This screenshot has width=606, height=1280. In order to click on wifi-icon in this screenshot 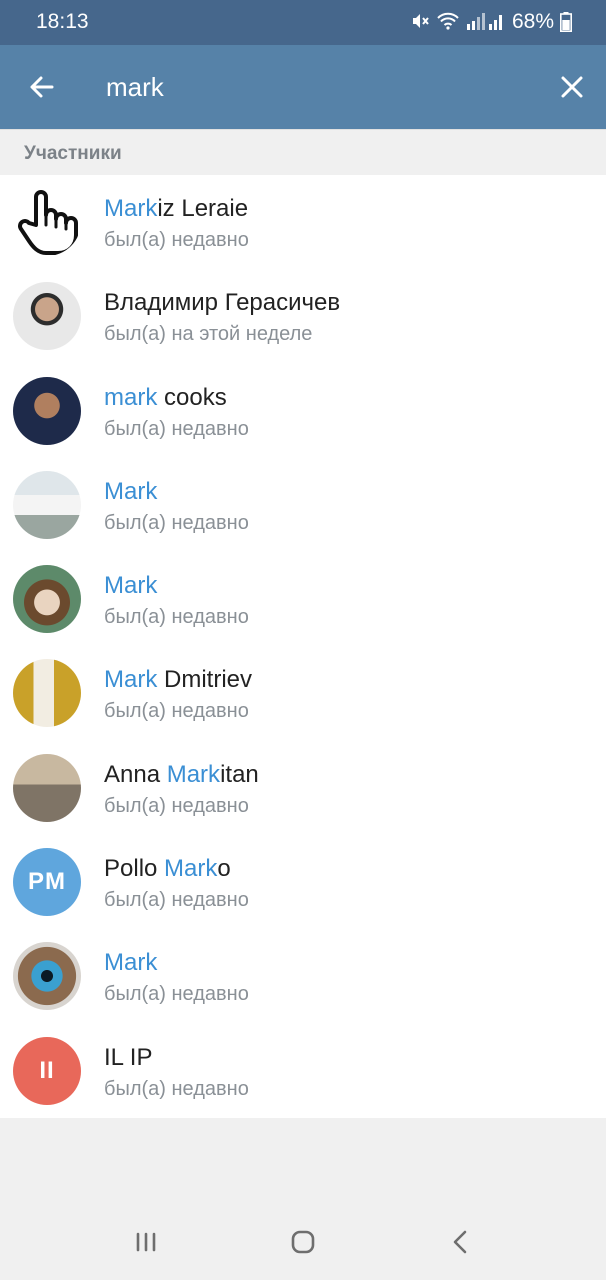, I will do `click(448, 21)`.